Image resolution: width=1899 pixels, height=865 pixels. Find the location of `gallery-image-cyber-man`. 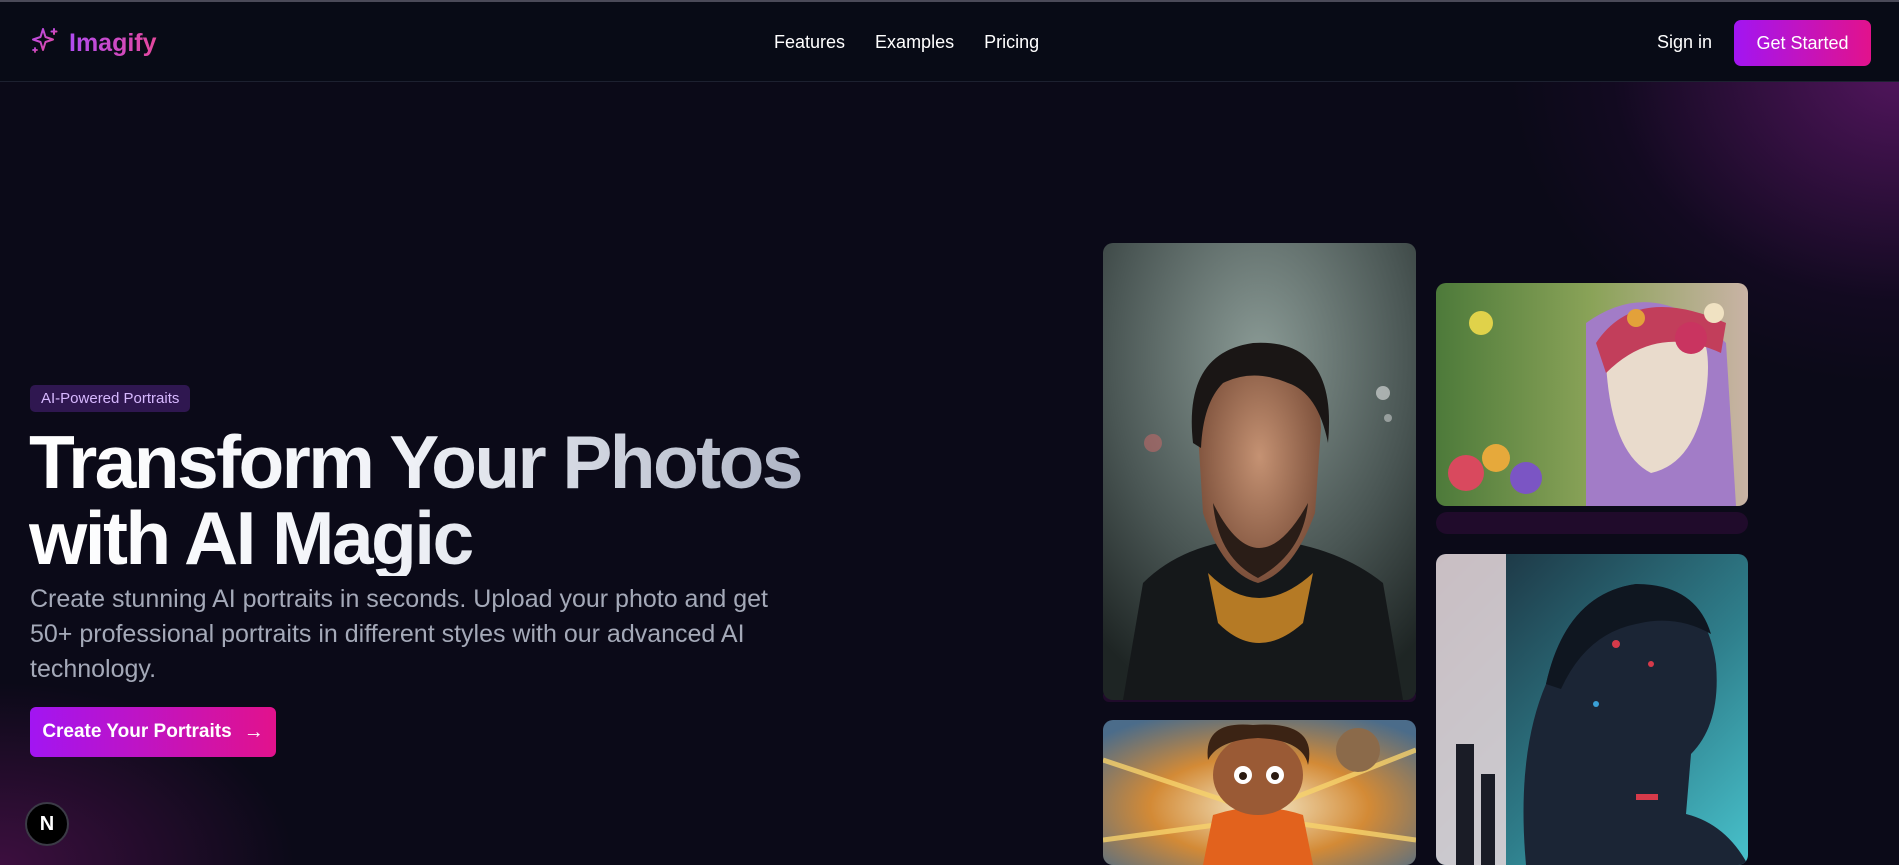

gallery-image-cyber-man is located at coordinates (1592, 709).